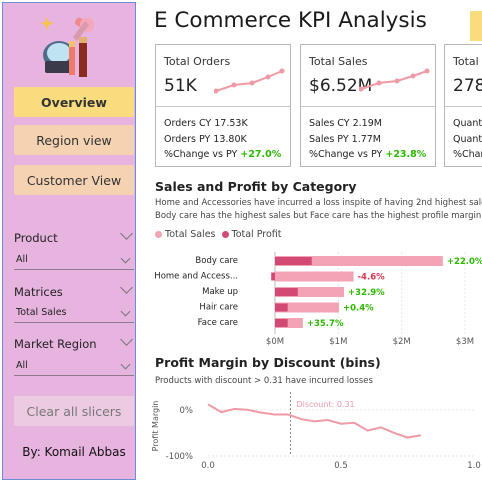 This screenshot has width=482, height=482. What do you see at coordinates (22, 259) in the screenshot?
I see `product-dropdown-value: All` at bounding box center [22, 259].